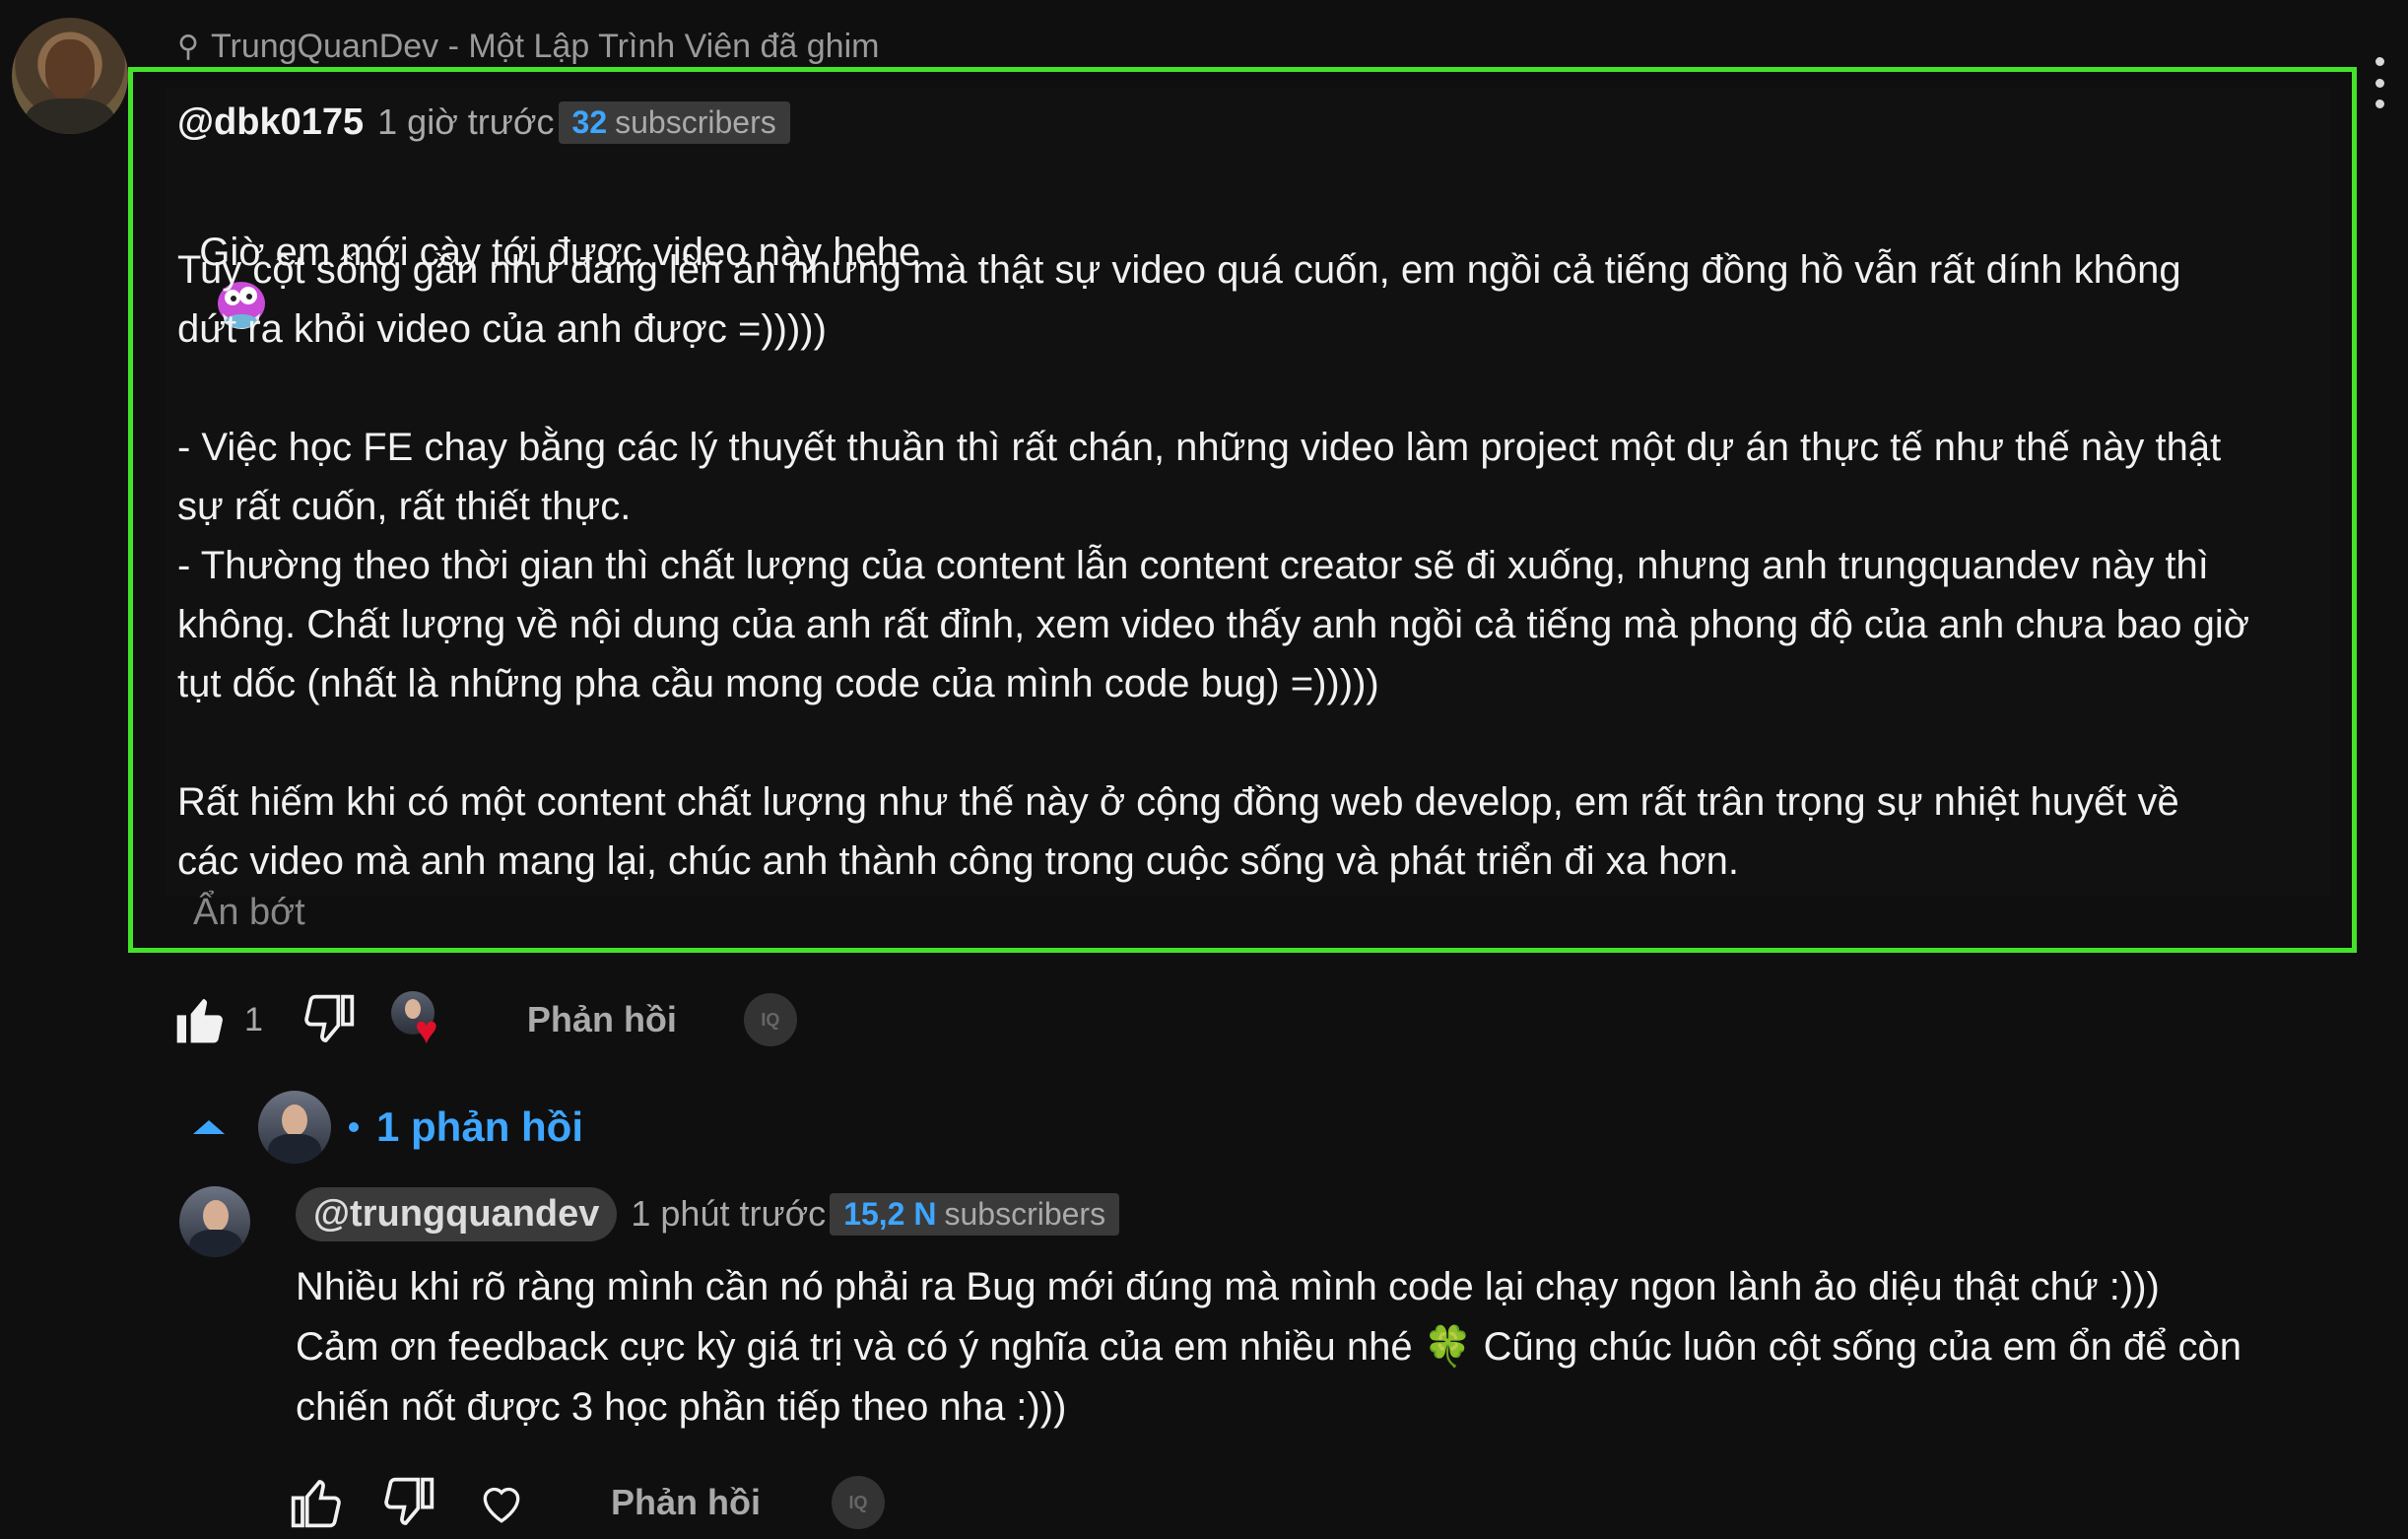 Image resolution: width=2408 pixels, height=1539 pixels. I want to click on replies-toggle: 1 phản hồi, so click(388, 1127).